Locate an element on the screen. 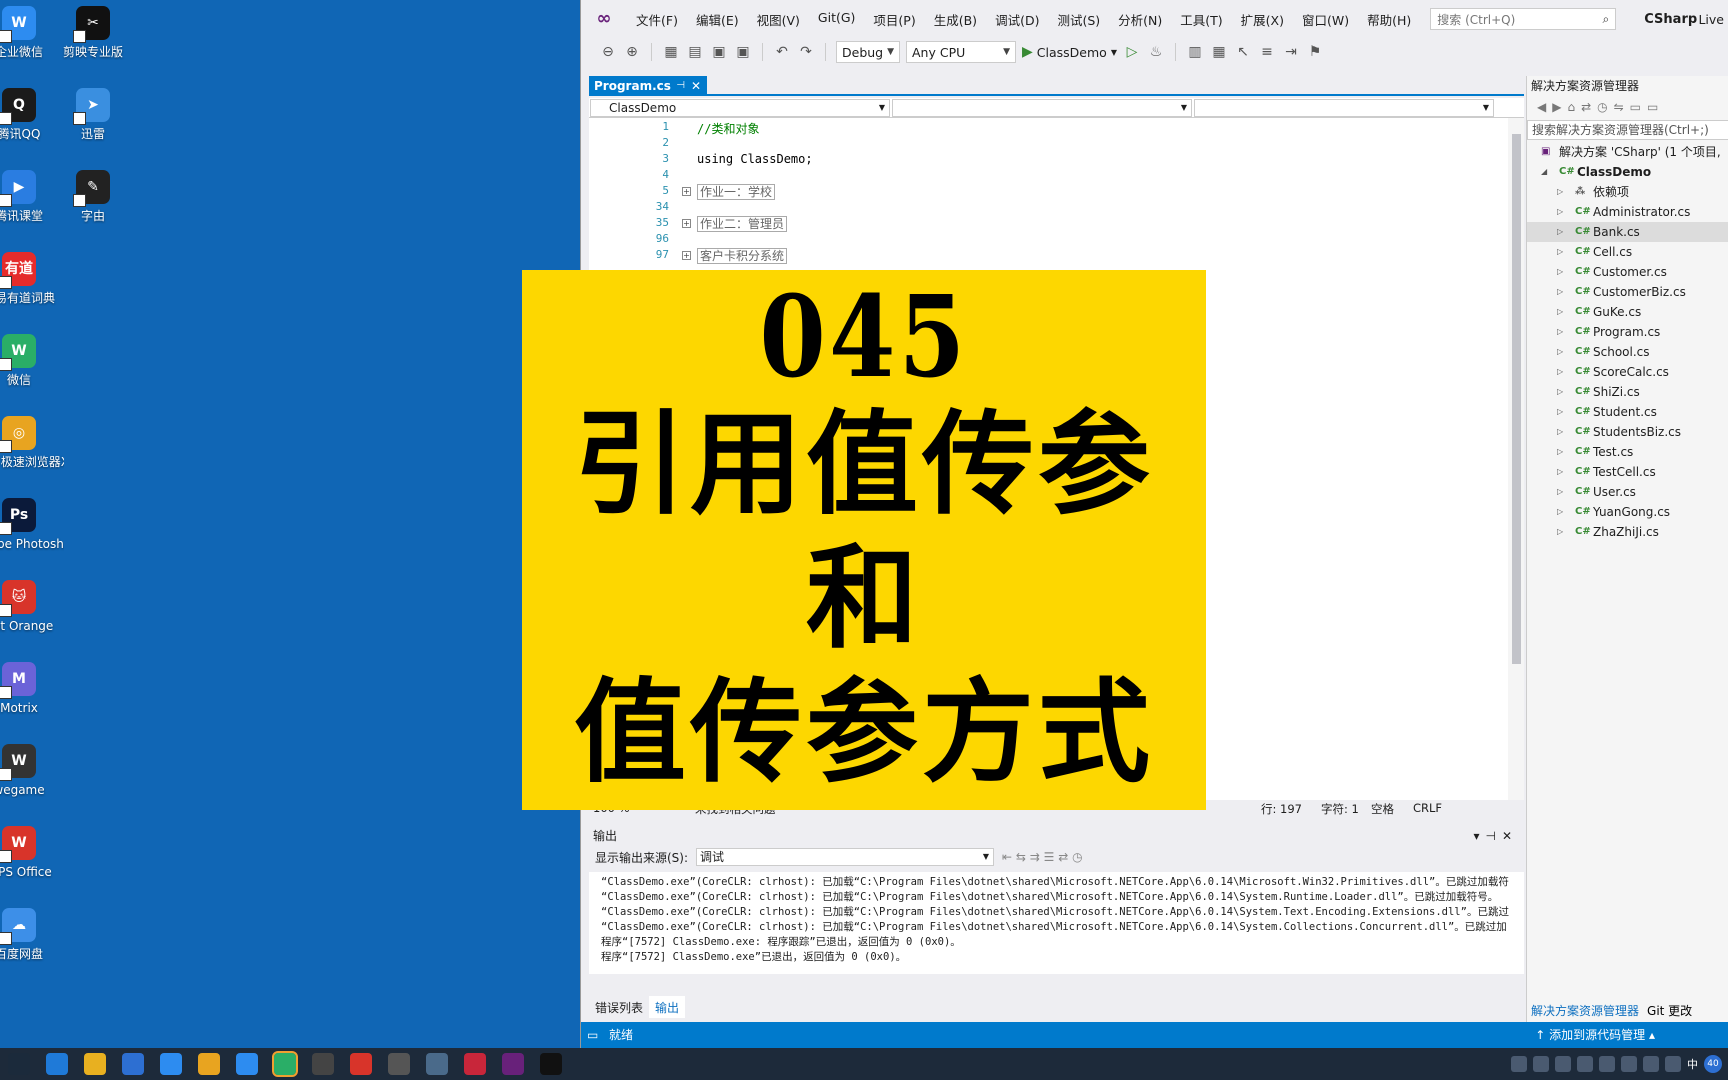  search-box: 搜索 (Ctrl+Q) ⌕ is located at coordinates (1523, 19).